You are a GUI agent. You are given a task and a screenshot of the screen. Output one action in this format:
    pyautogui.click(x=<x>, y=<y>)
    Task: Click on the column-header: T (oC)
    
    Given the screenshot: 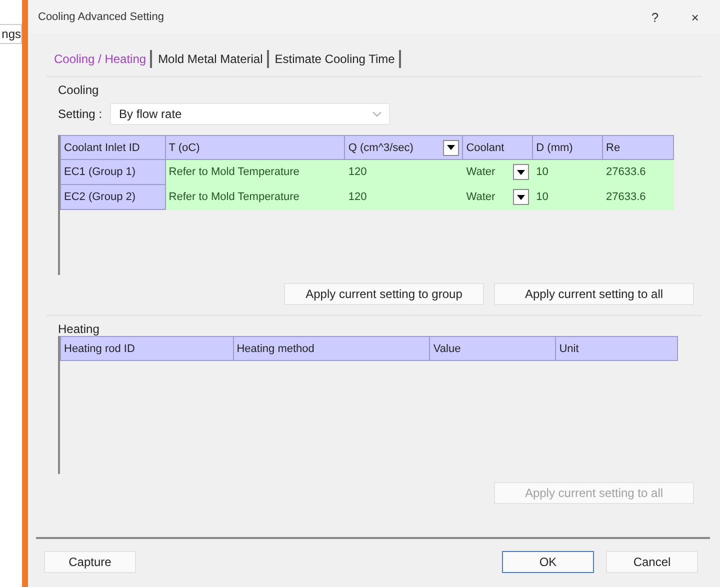 What is the action you would take?
    pyautogui.click(x=255, y=148)
    